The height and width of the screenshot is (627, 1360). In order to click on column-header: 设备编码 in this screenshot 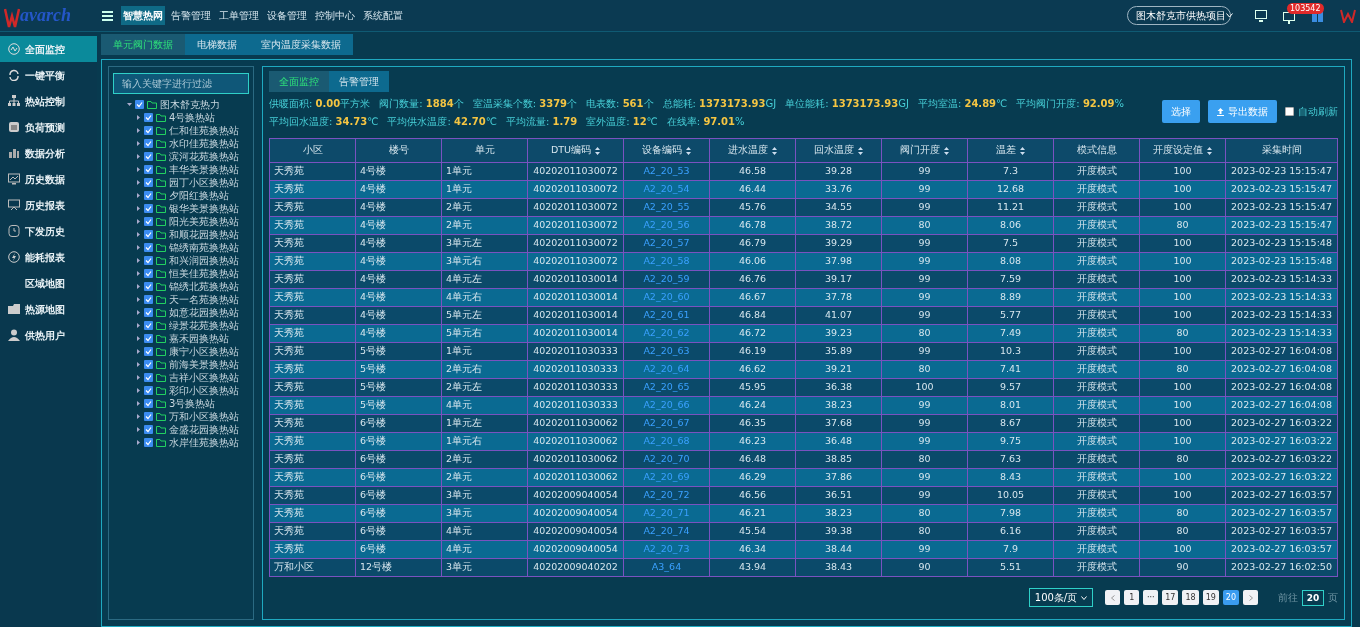, I will do `click(666, 150)`.